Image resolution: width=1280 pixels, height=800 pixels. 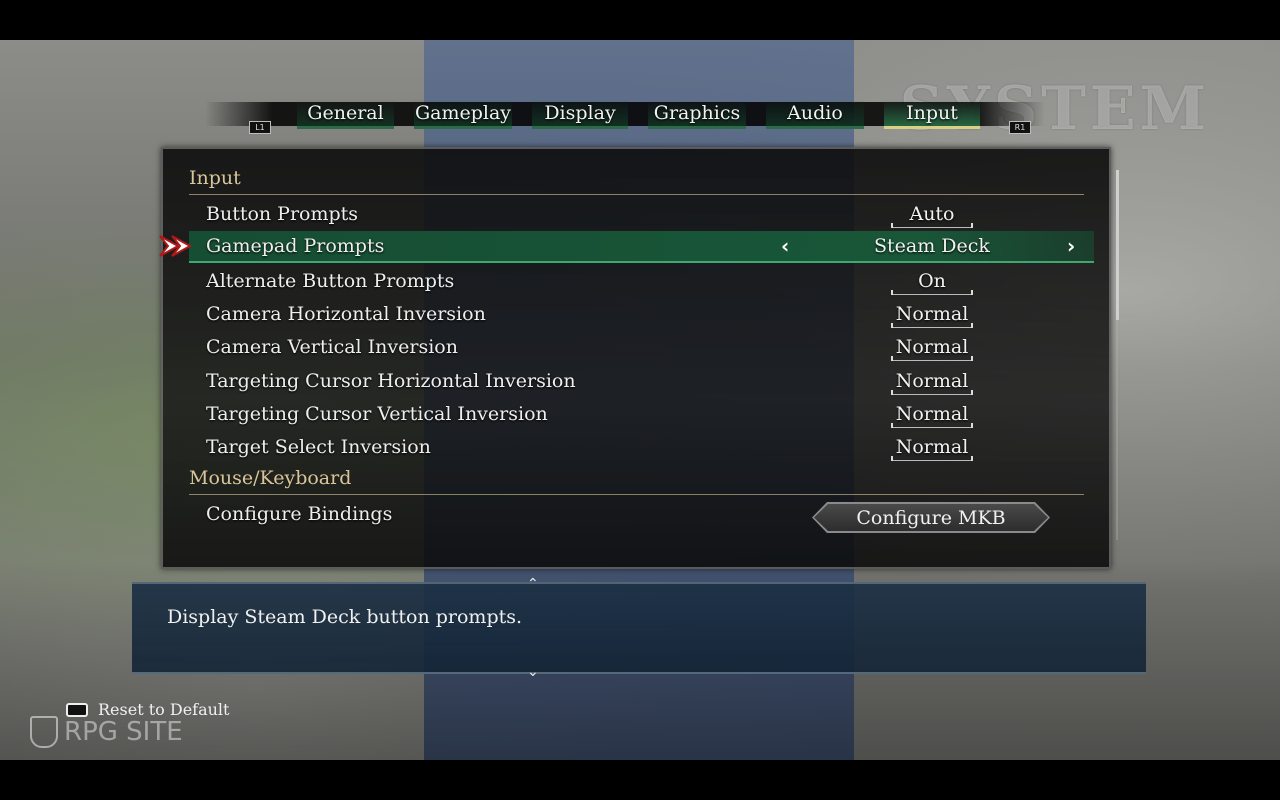 I want to click on chevron-left-icon: ‹, so click(x=785, y=246).